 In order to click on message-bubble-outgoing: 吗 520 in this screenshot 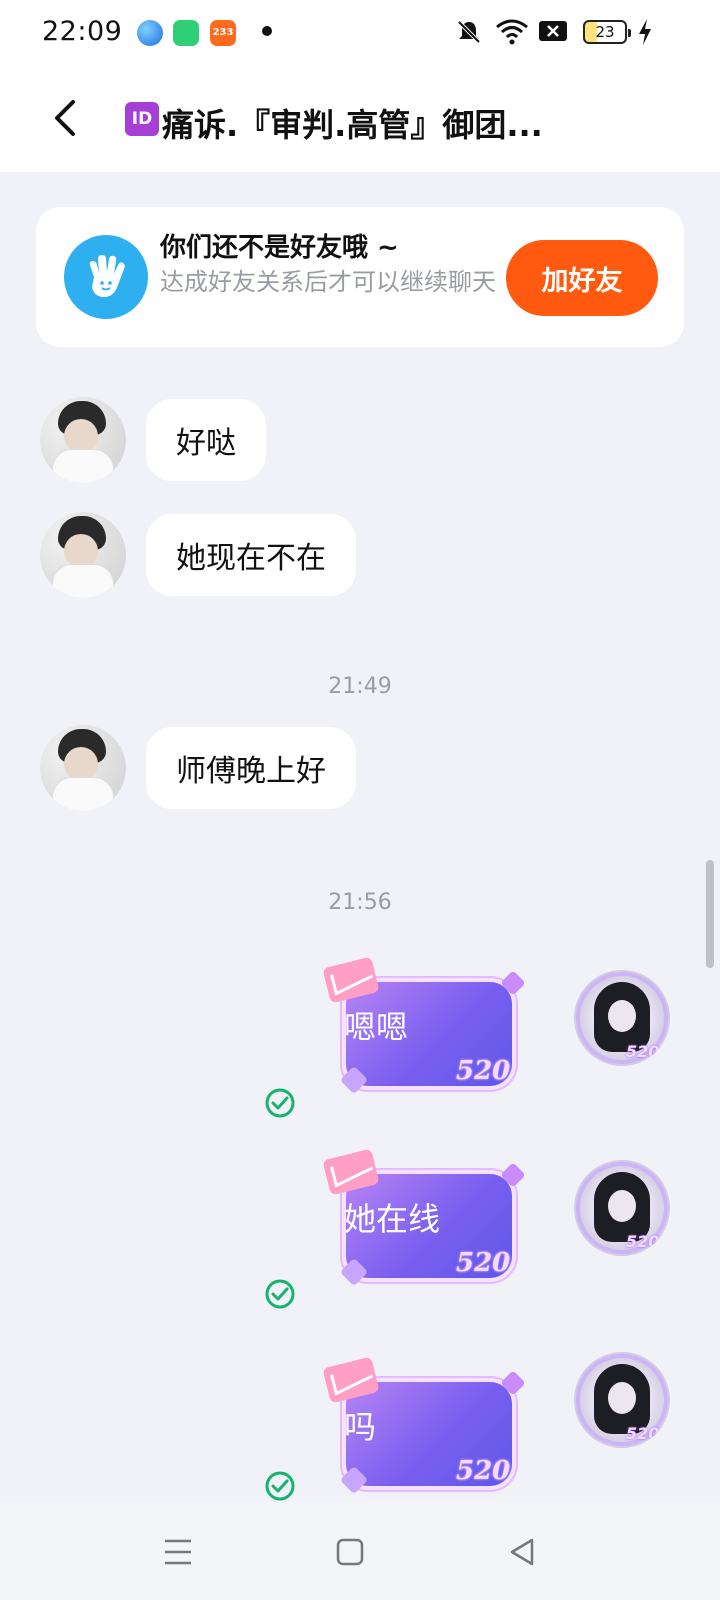, I will do `click(424, 1425)`.